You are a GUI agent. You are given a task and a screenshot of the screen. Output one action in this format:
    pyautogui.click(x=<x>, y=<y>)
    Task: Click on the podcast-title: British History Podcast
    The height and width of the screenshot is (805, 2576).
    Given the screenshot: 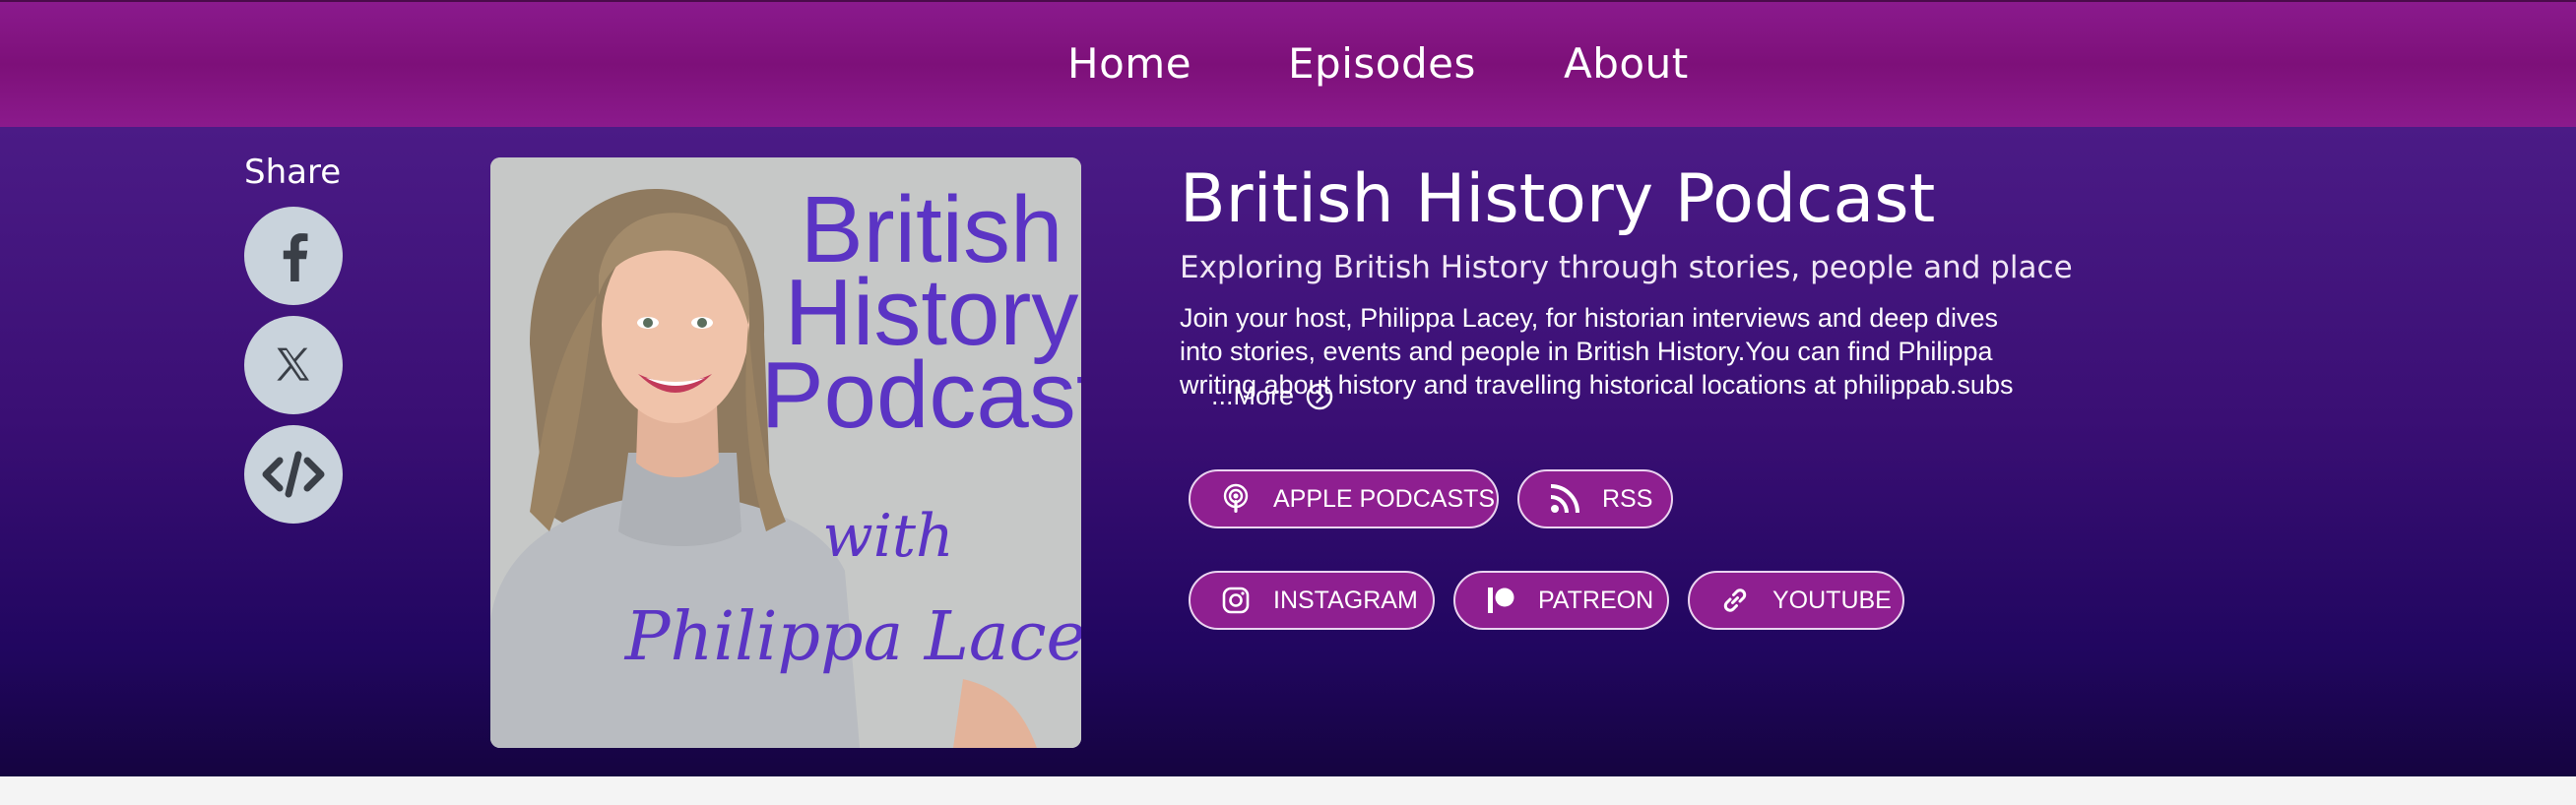 What is the action you would take?
    pyautogui.click(x=1558, y=199)
    